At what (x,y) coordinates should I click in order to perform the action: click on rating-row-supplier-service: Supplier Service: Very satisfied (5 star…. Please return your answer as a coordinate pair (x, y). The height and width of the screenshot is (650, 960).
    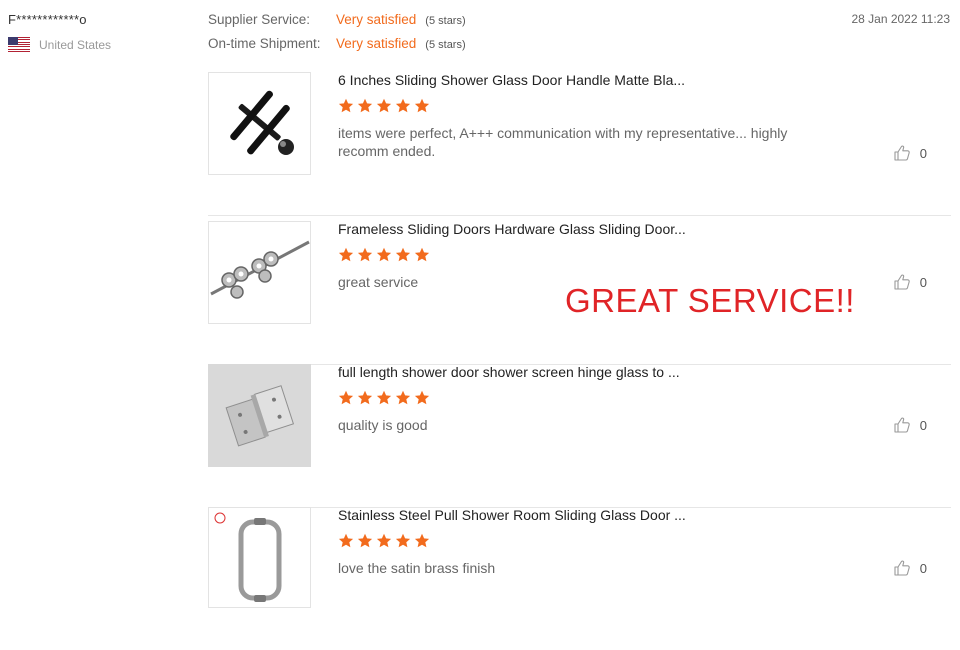
    Looking at the image, I should click on (337, 24).